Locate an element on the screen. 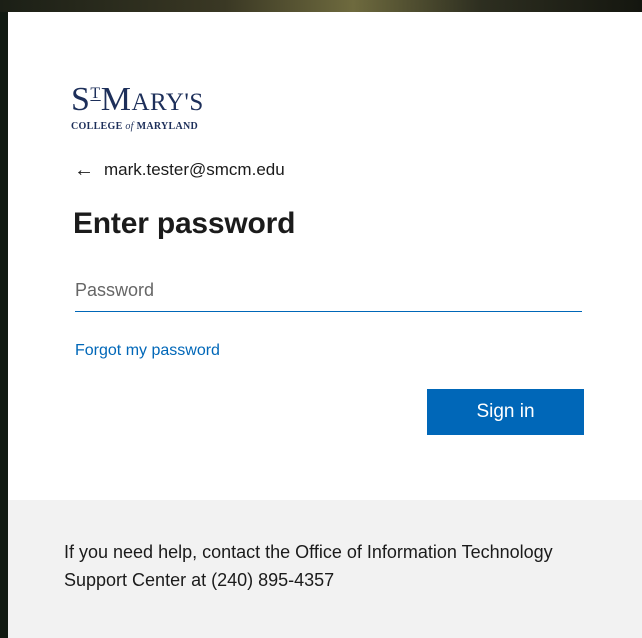 The image size is (642, 638). logo-college-word: COLLEGE is located at coordinates (97, 126).